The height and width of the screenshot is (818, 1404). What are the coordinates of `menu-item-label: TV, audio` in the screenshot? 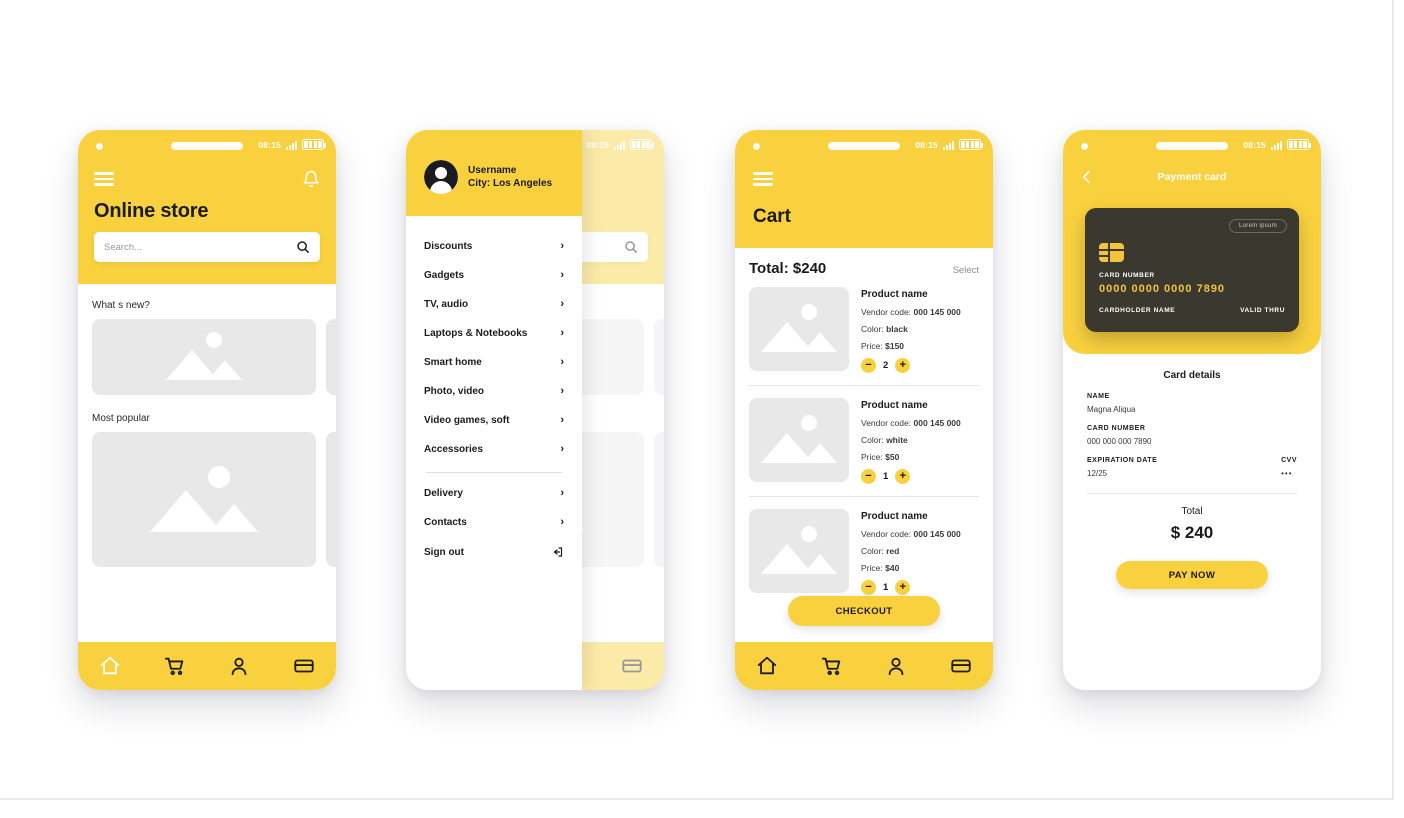 It's located at (446, 304).